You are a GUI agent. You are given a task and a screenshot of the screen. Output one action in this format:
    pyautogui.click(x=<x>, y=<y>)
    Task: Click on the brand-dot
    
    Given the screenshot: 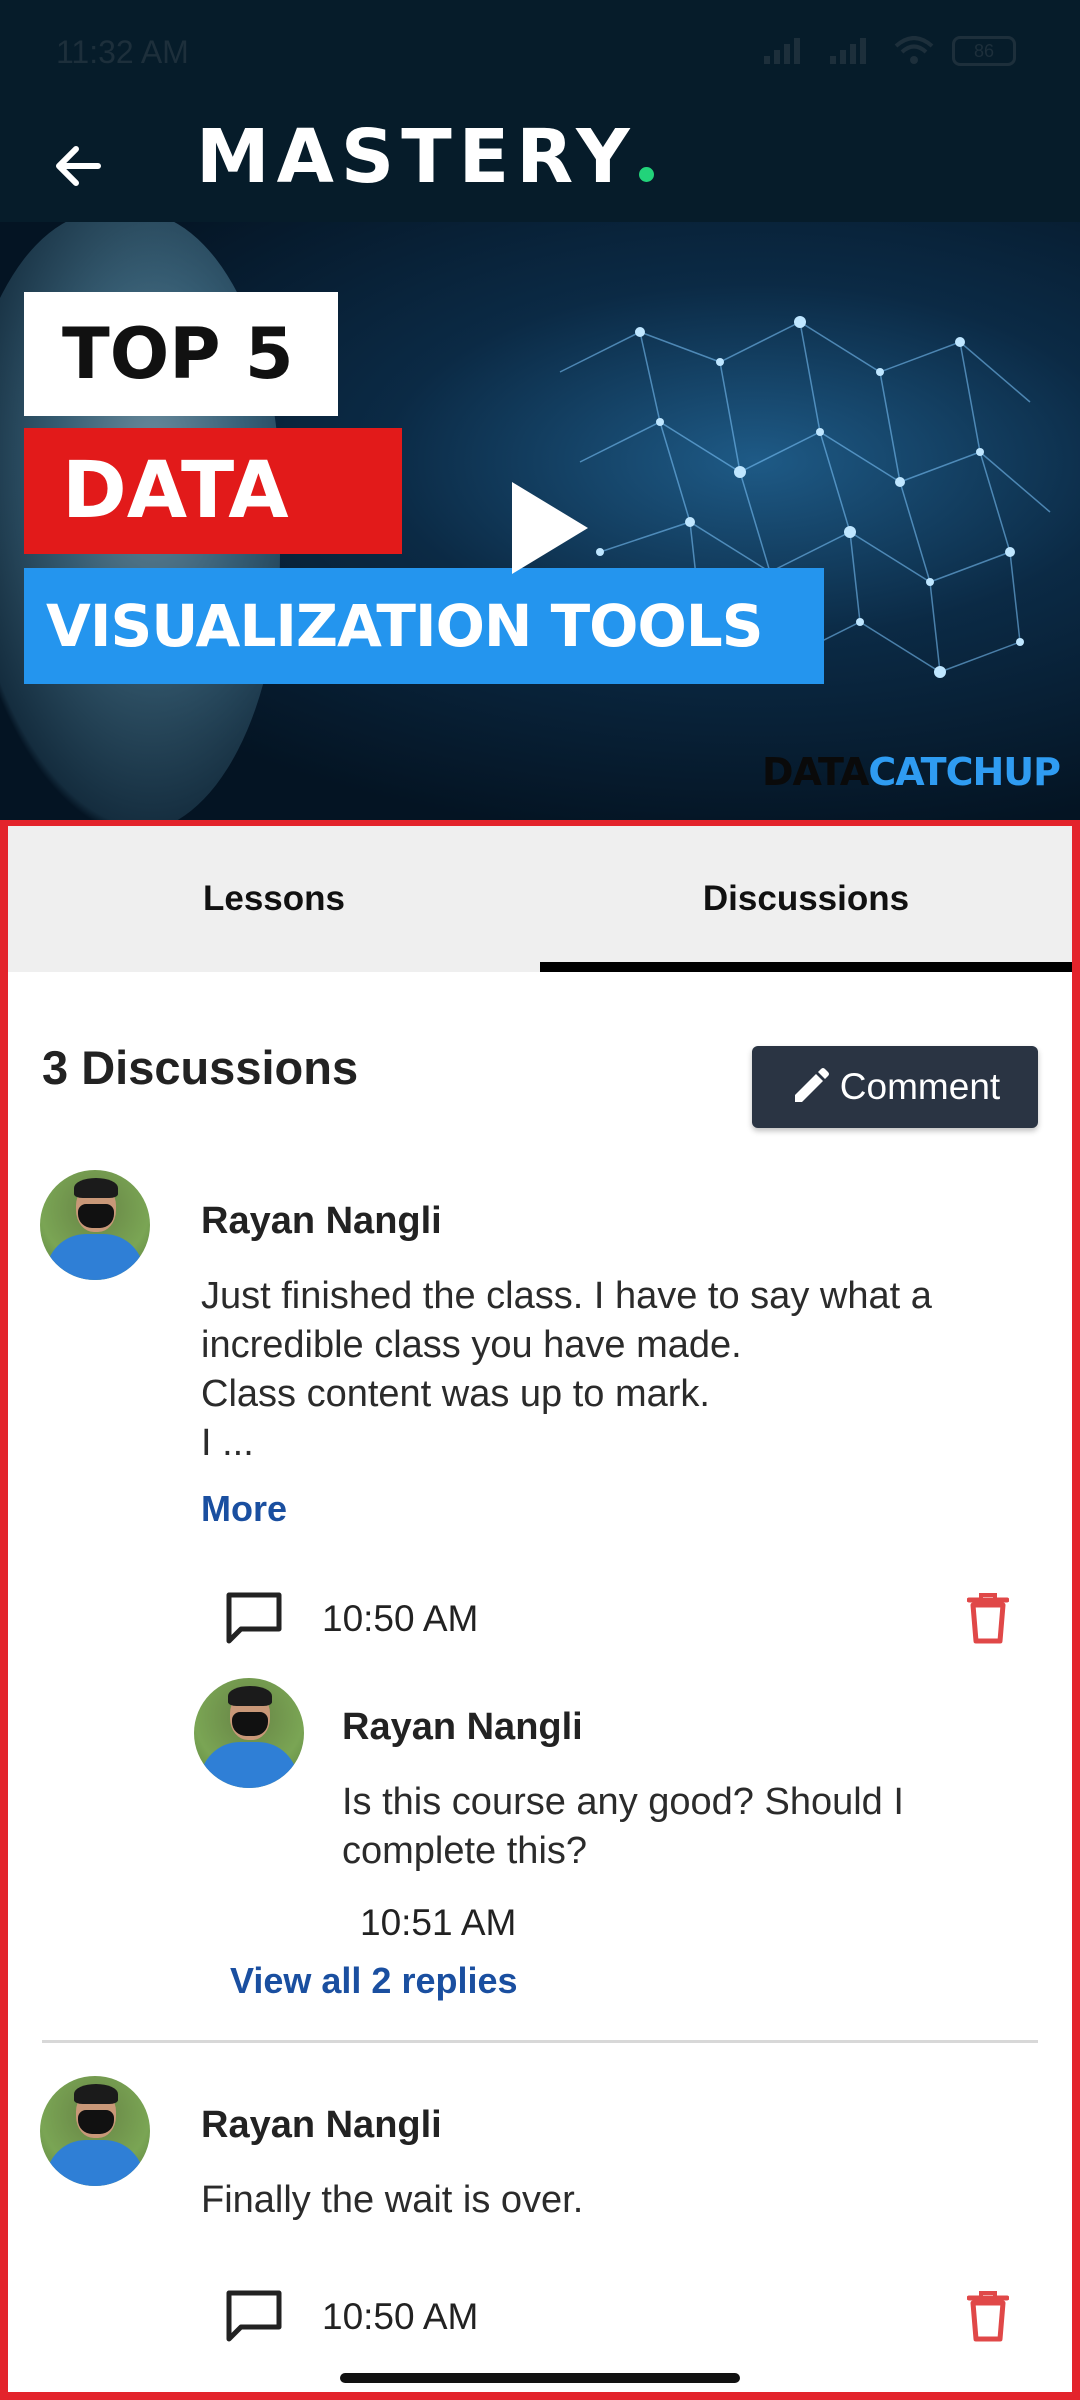 What is the action you would take?
    pyautogui.click(x=646, y=174)
    